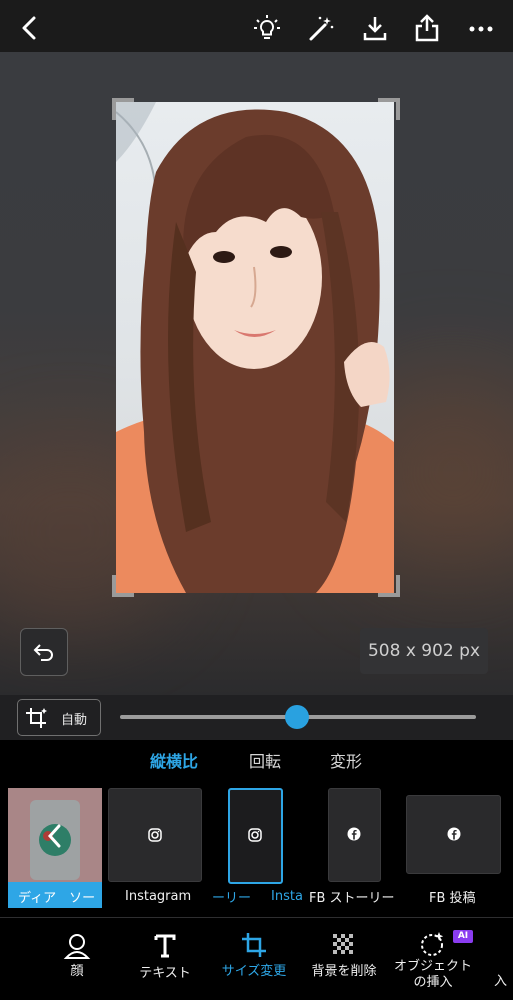 The width and height of the screenshot is (513, 1000). Describe the element at coordinates (59, 717) in the screenshot. I see `auto-straighten-button: 自動` at that location.